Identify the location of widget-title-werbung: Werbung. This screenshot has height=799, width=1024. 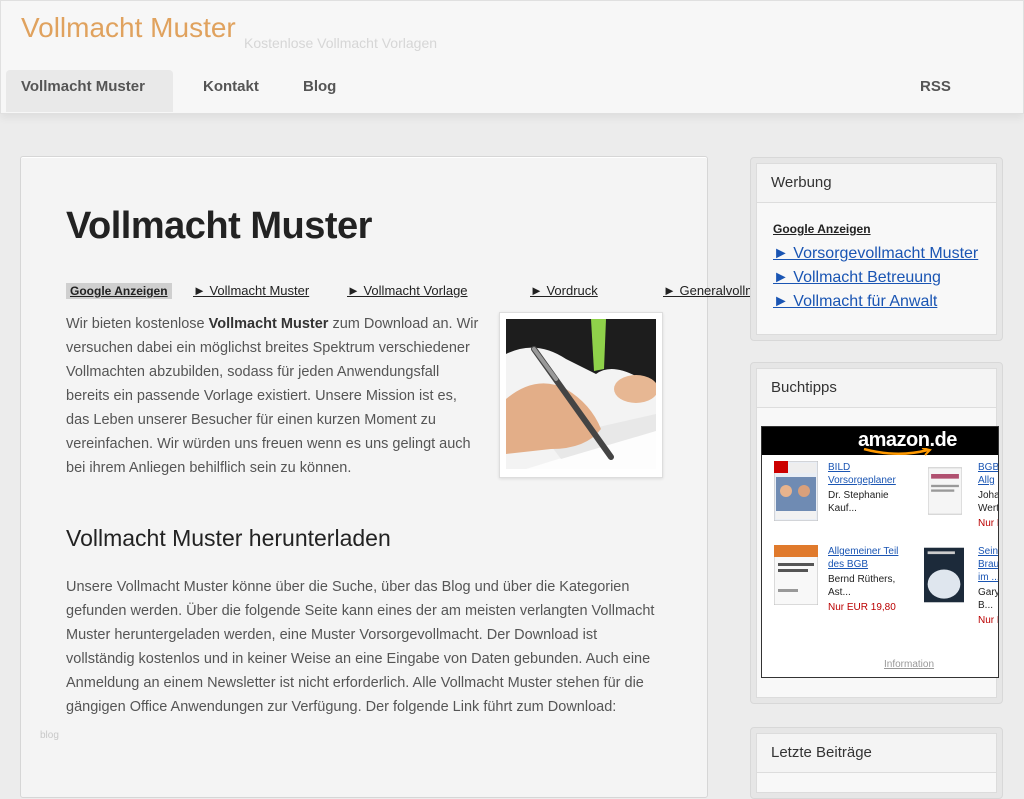
(876, 183).